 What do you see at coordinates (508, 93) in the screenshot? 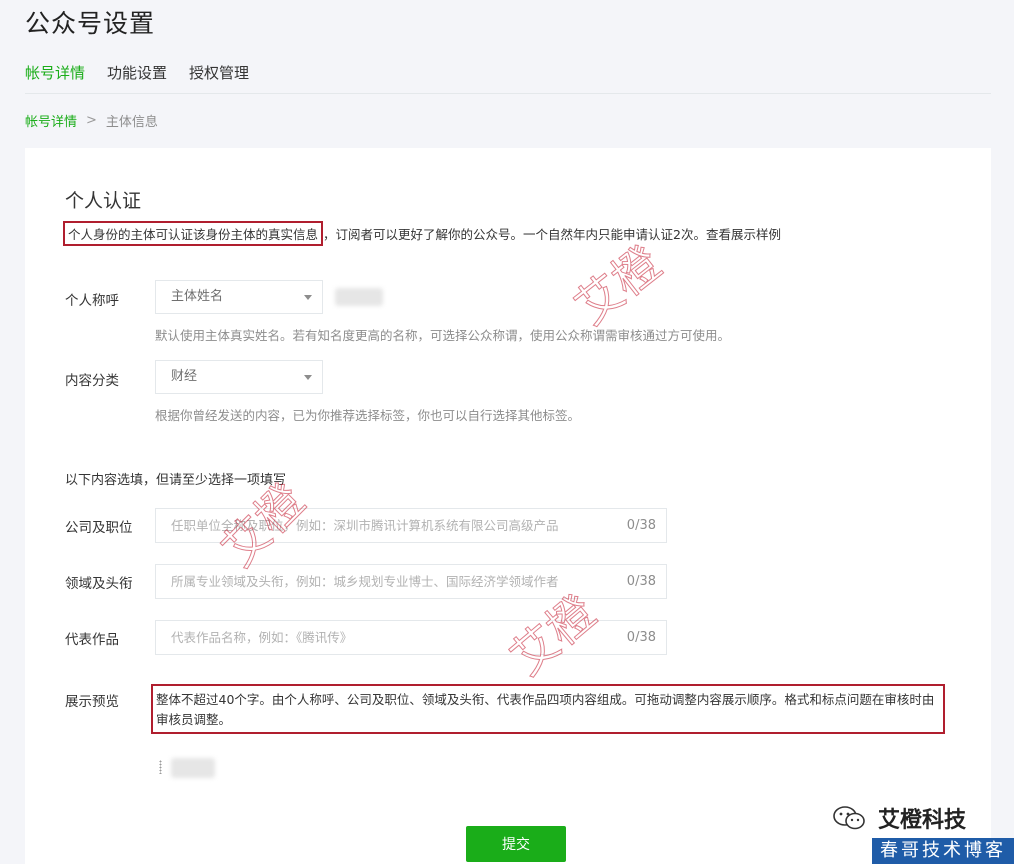
I see `tabs-divider` at bounding box center [508, 93].